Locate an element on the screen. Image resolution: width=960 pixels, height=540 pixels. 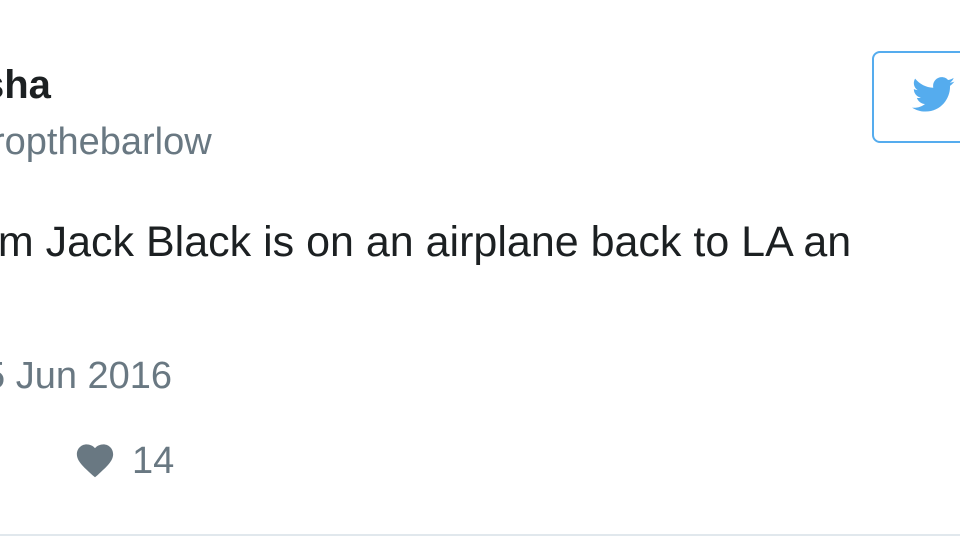
retweet-count: 3 is located at coordinates (0, 461).